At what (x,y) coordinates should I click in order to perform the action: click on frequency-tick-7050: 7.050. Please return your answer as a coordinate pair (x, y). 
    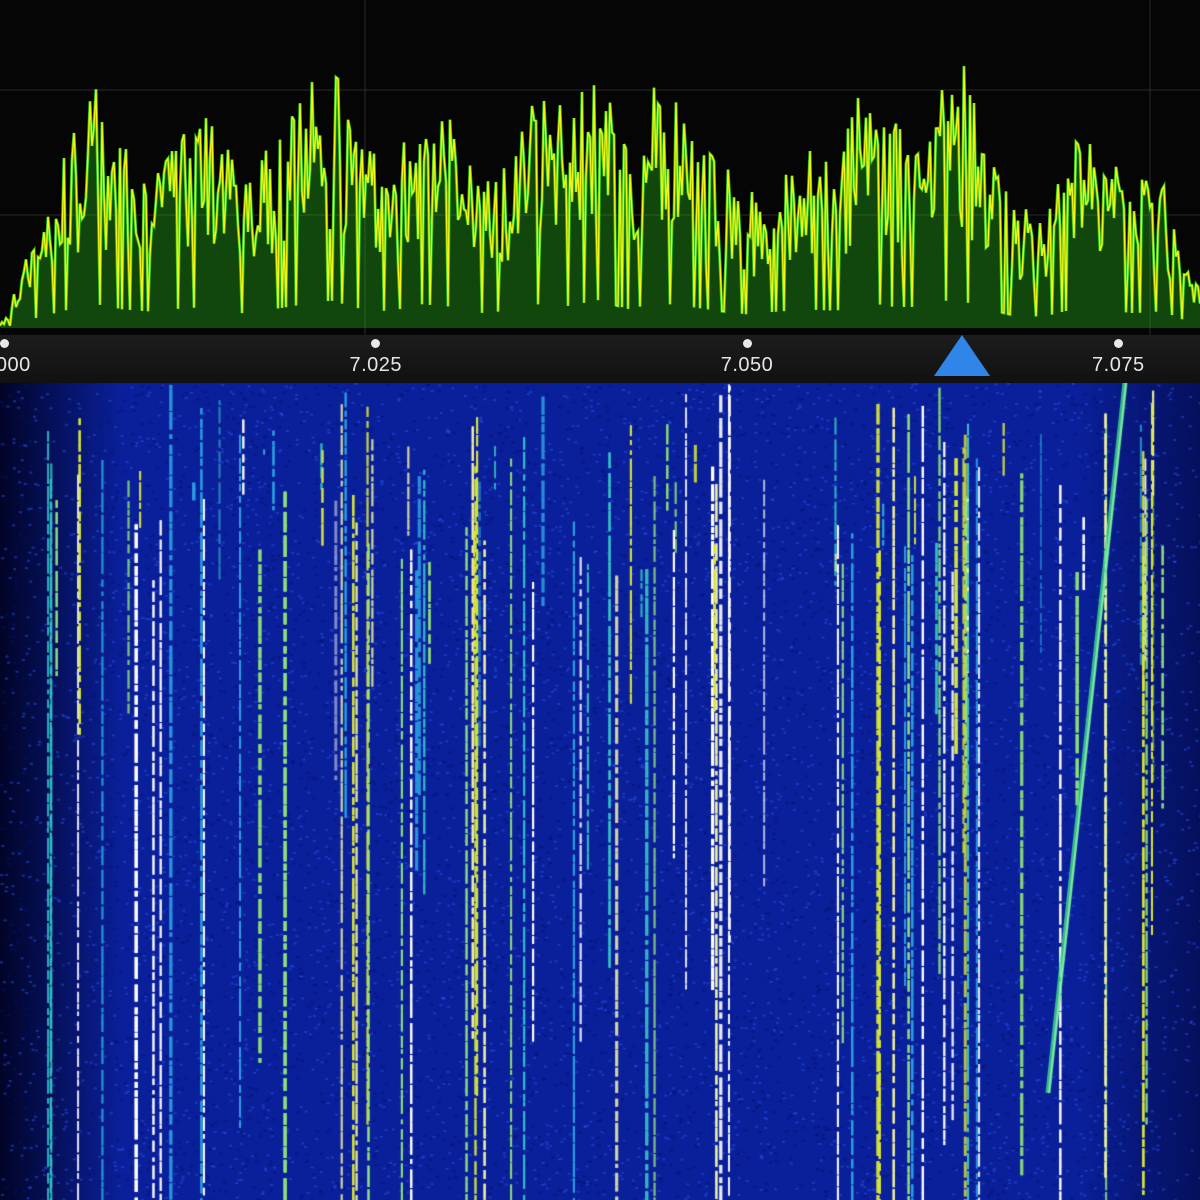
    Looking at the image, I should click on (747, 356).